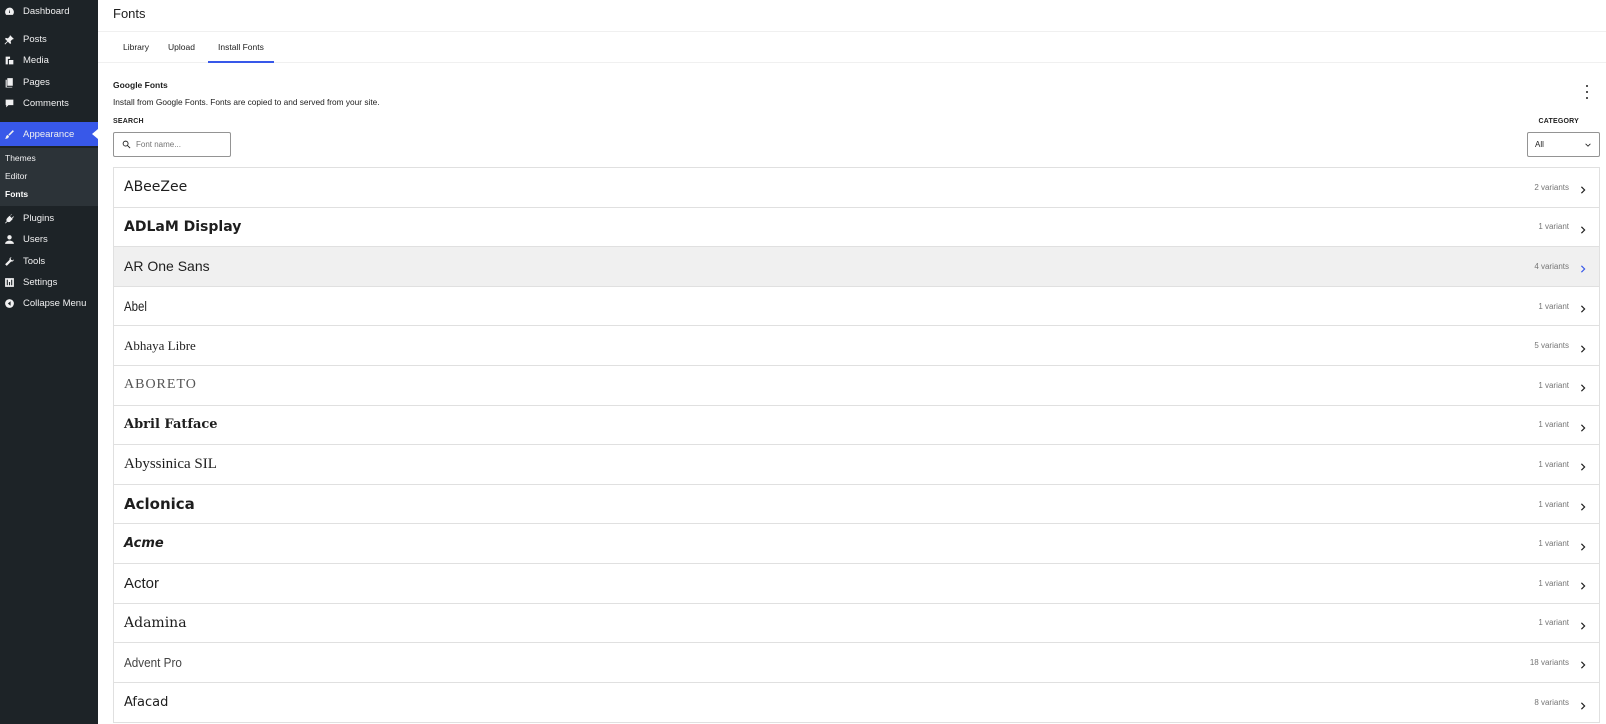  What do you see at coordinates (34, 261) in the screenshot?
I see `menu-label: Tools` at bounding box center [34, 261].